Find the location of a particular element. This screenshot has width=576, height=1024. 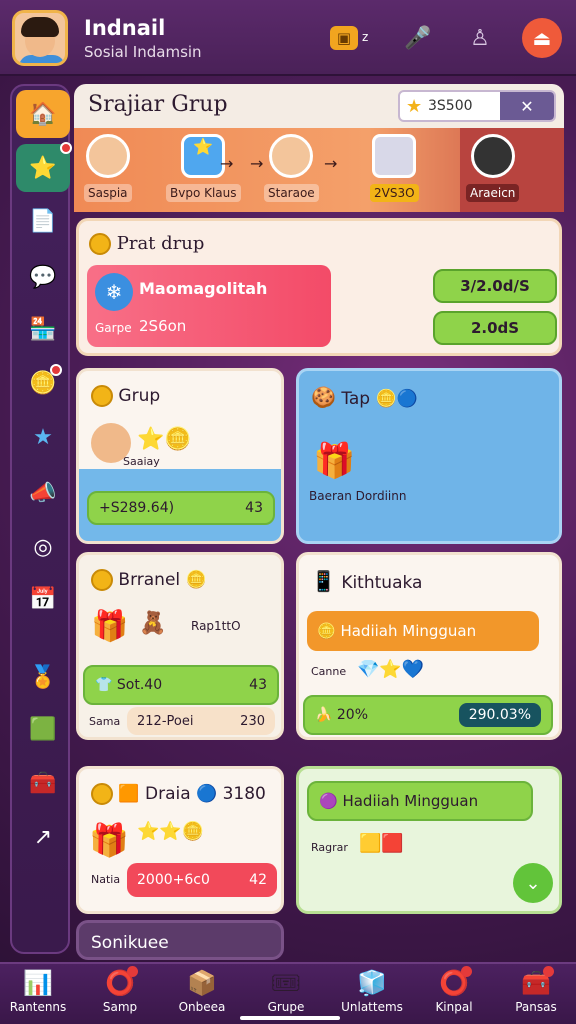

value-pill: 2.0dS is located at coordinates (495, 328).